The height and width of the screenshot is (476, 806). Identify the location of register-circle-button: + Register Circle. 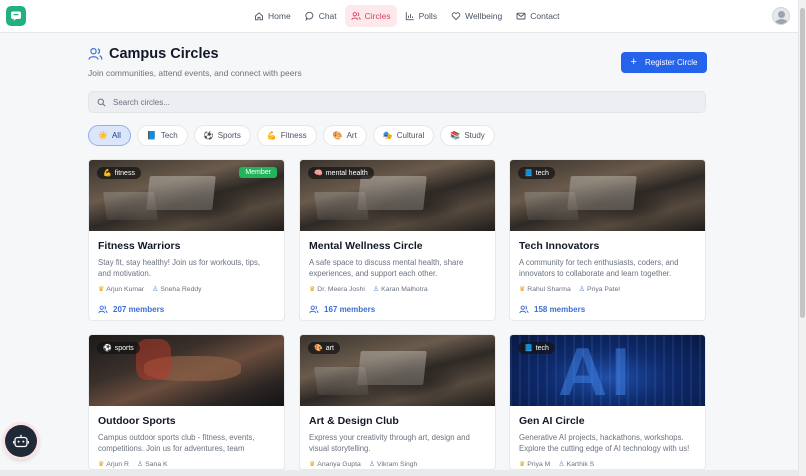
(664, 62).